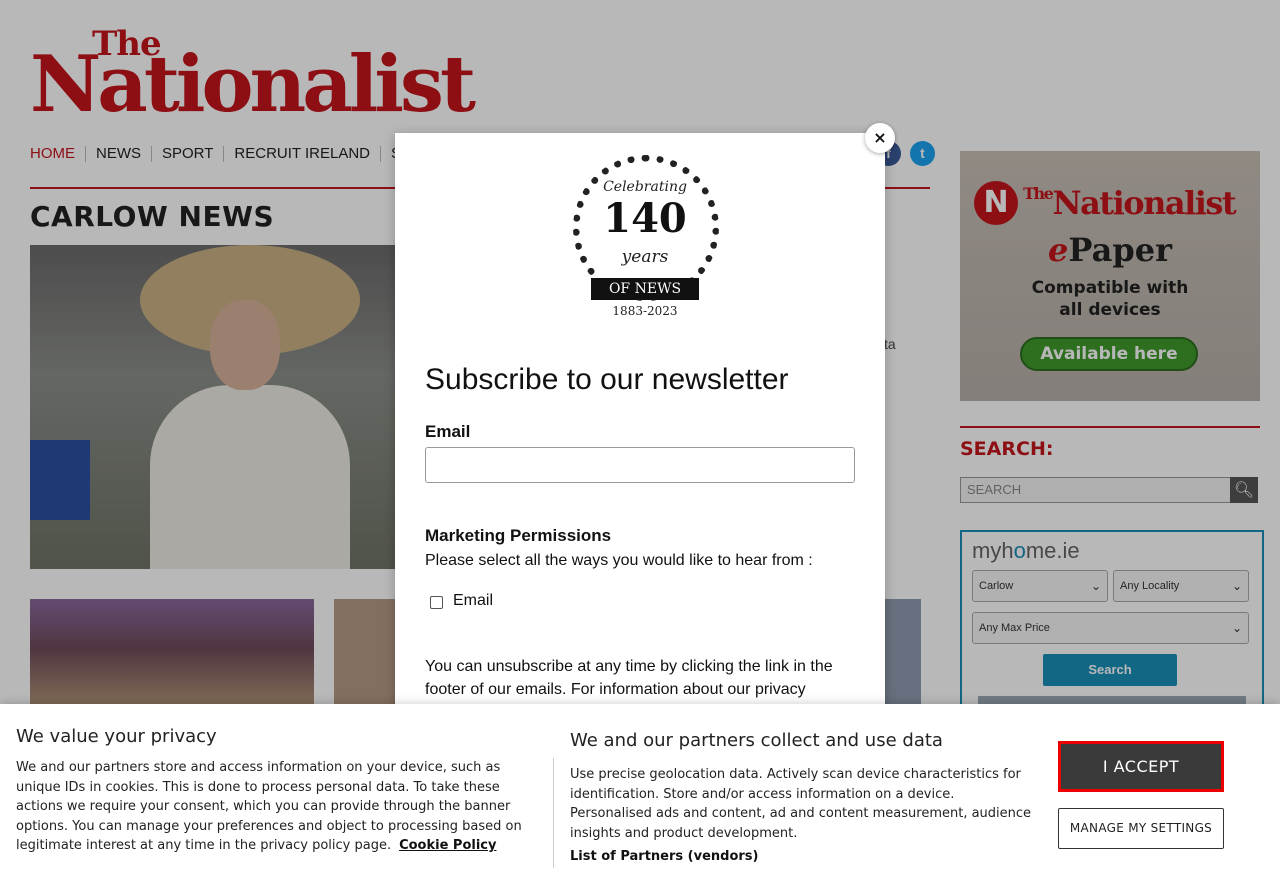 Image resolution: width=1280 pixels, height=887 pixels. I want to click on email-permission-checkbox, so click(436, 602).